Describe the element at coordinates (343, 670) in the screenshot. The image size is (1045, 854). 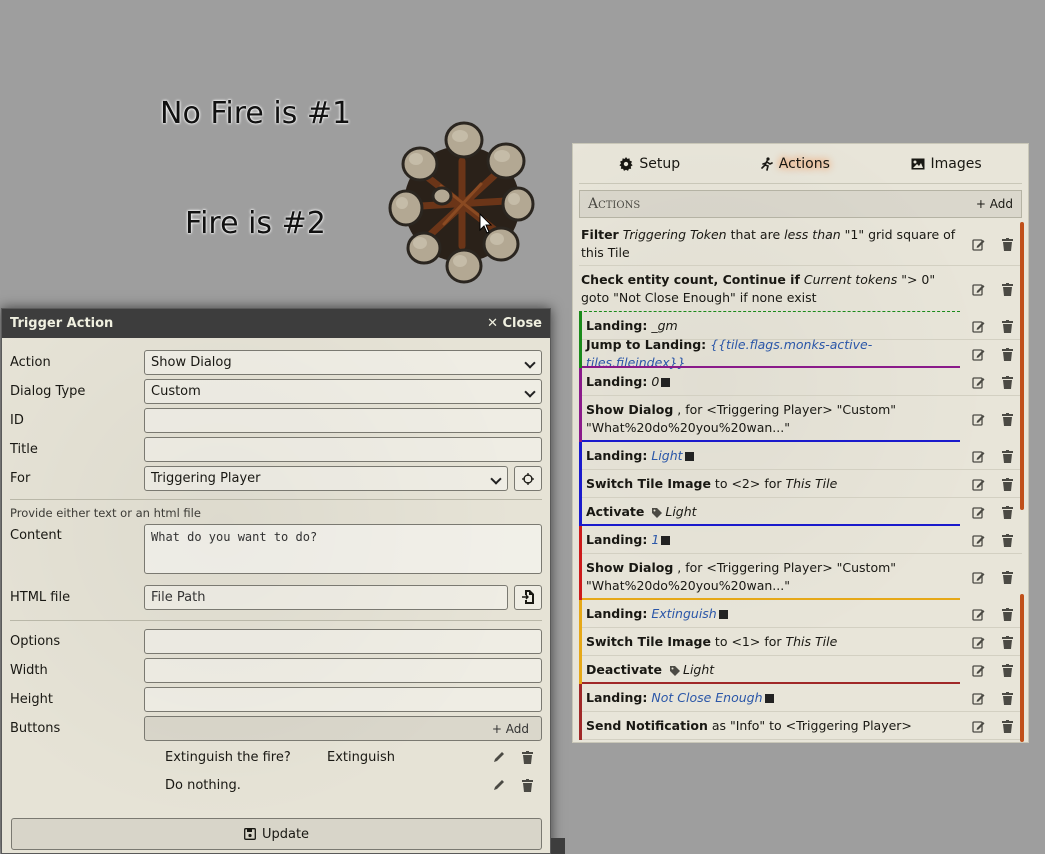
I see `width-input` at that location.